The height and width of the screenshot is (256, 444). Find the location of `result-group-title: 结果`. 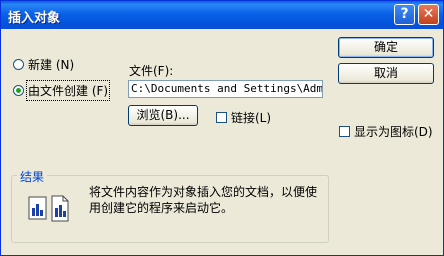

result-group-title: 结果 is located at coordinates (32, 176).